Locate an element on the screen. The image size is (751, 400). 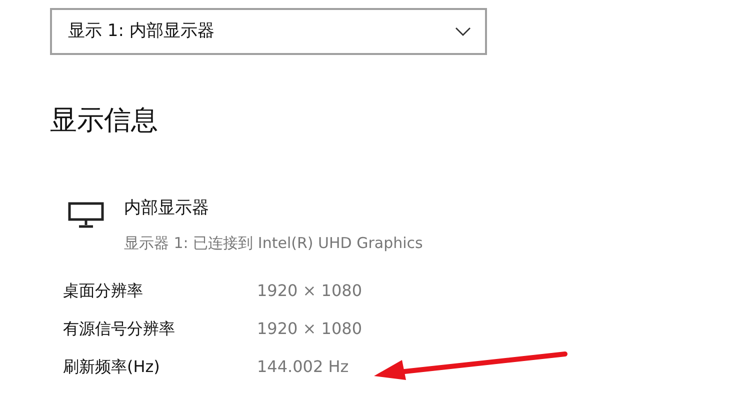
monitor-name: 内部显示器 is located at coordinates (167, 208).